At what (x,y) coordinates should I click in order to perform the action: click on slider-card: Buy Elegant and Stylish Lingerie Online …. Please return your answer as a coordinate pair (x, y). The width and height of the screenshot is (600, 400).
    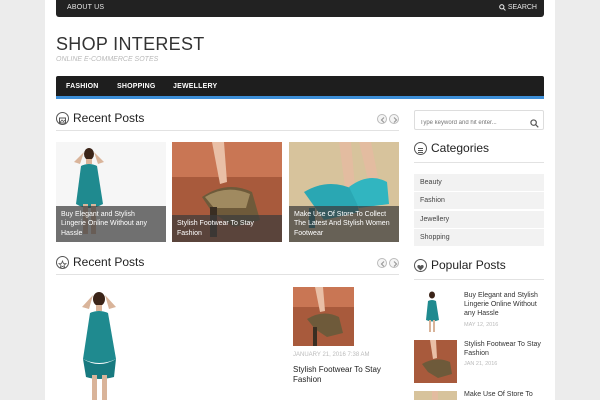
    Looking at the image, I should click on (111, 192).